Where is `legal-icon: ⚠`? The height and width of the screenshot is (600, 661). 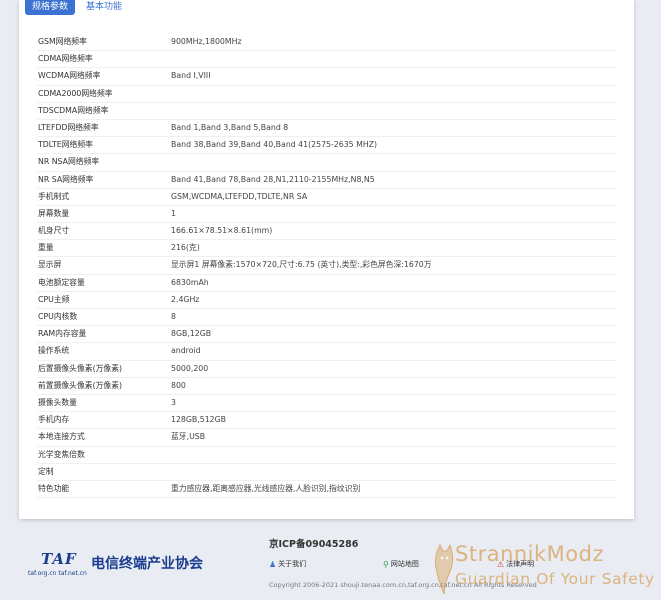
legal-icon: ⚠ is located at coordinates (501, 564).